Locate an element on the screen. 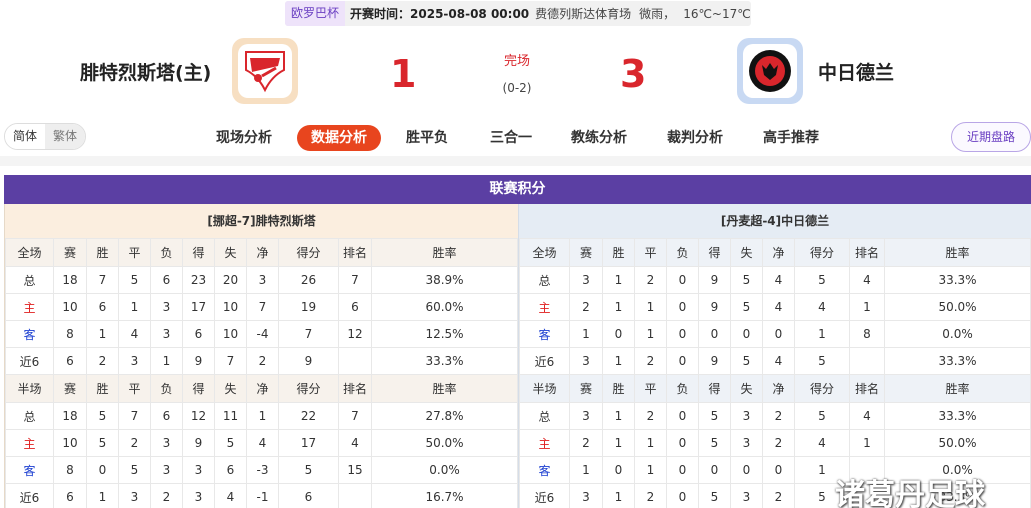 This screenshot has width=1031, height=508. column-header: 负 is located at coordinates (682, 252).